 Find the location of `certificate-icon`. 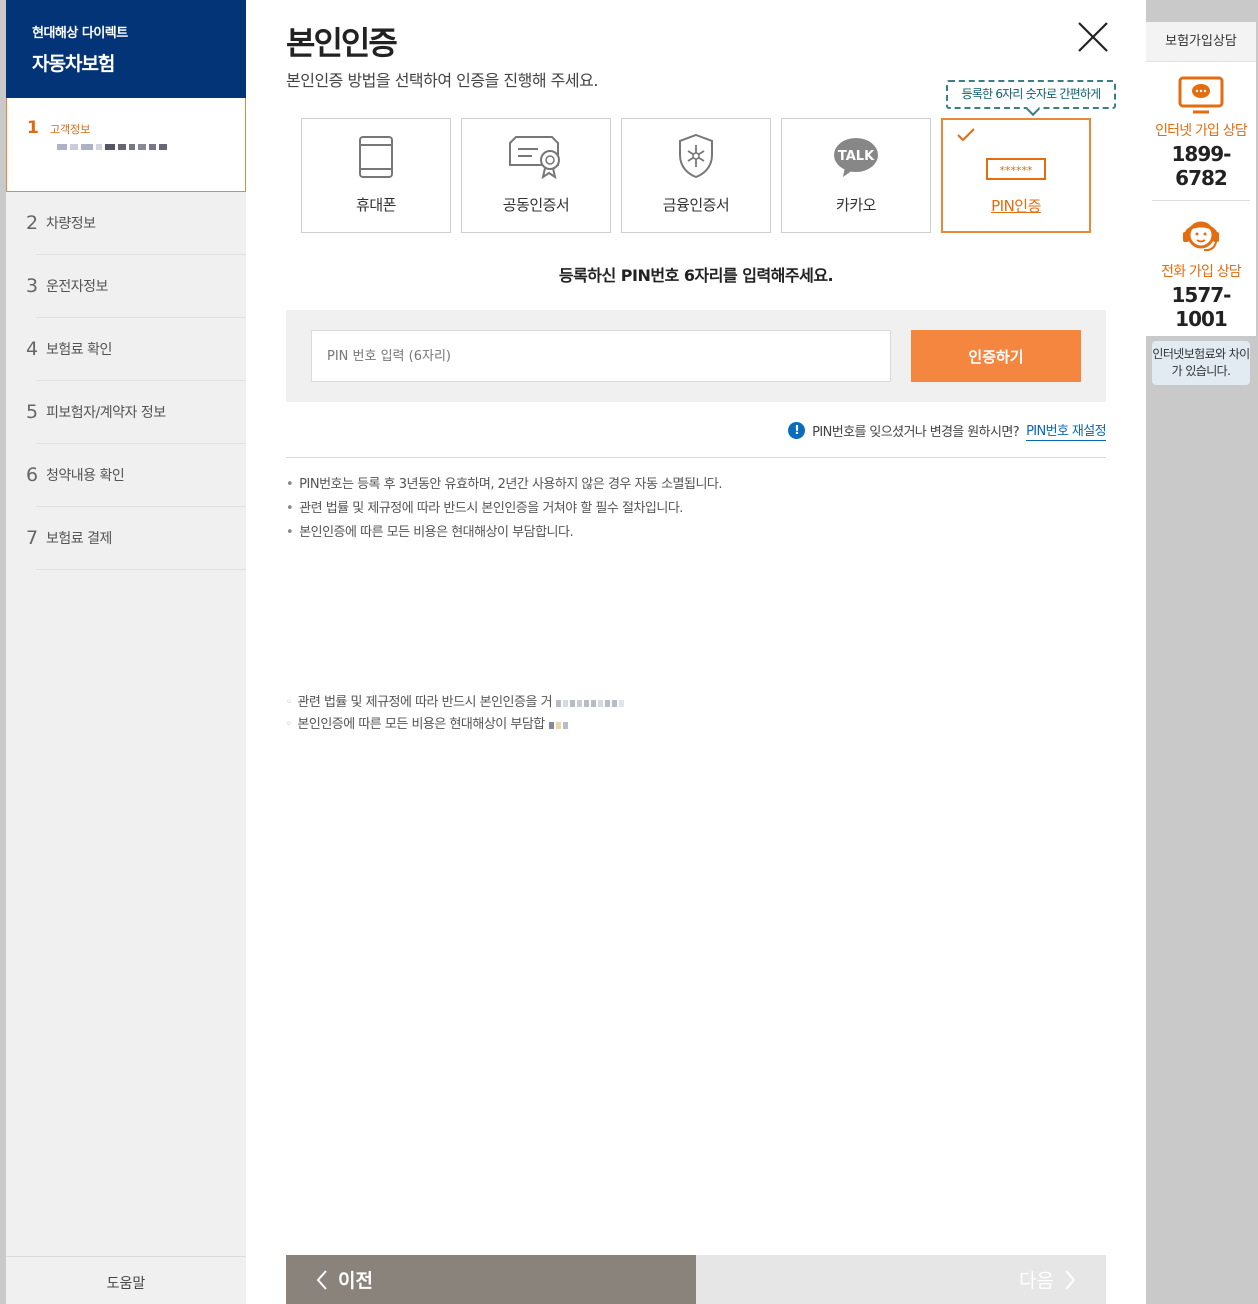

certificate-icon is located at coordinates (534, 157).